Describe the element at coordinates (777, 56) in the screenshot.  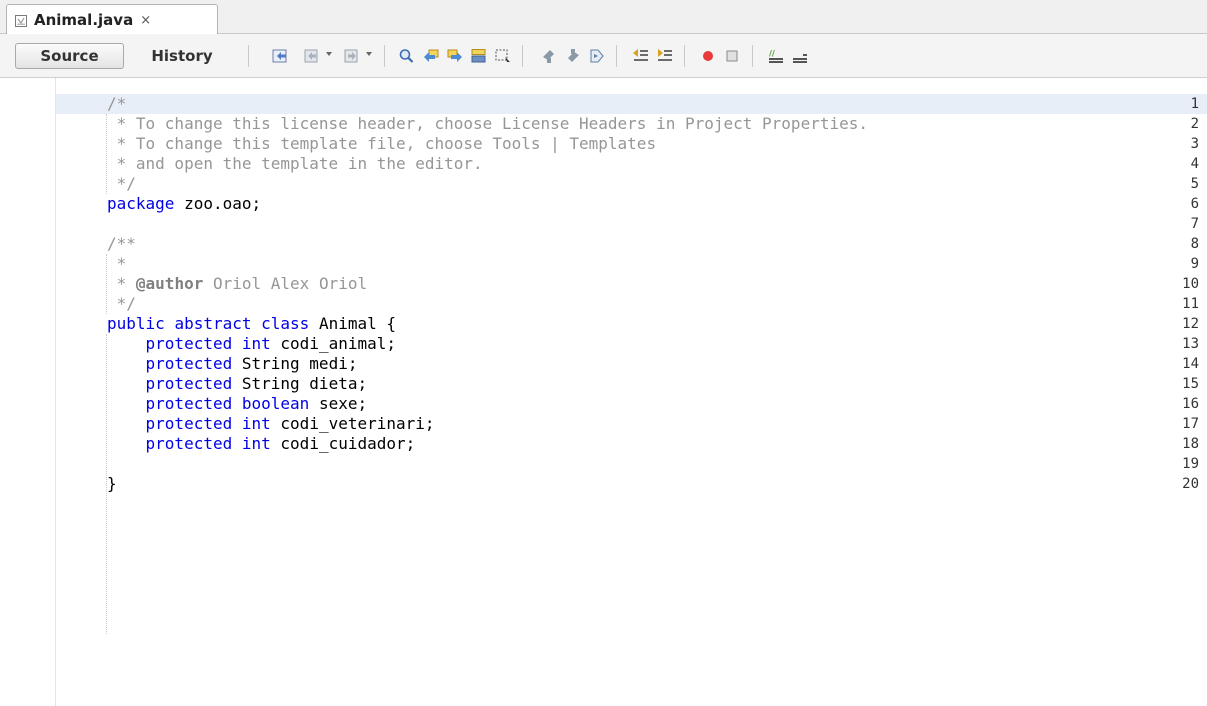
I see `comment-icon: //` at that location.